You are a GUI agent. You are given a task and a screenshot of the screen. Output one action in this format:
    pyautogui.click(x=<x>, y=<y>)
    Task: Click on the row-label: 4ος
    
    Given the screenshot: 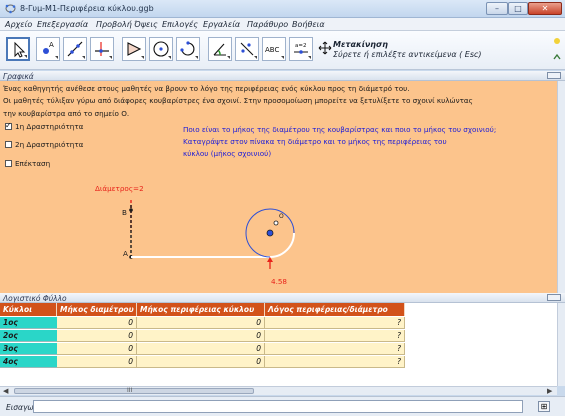 What is the action you would take?
    pyautogui.click(x=28, y=362)
    